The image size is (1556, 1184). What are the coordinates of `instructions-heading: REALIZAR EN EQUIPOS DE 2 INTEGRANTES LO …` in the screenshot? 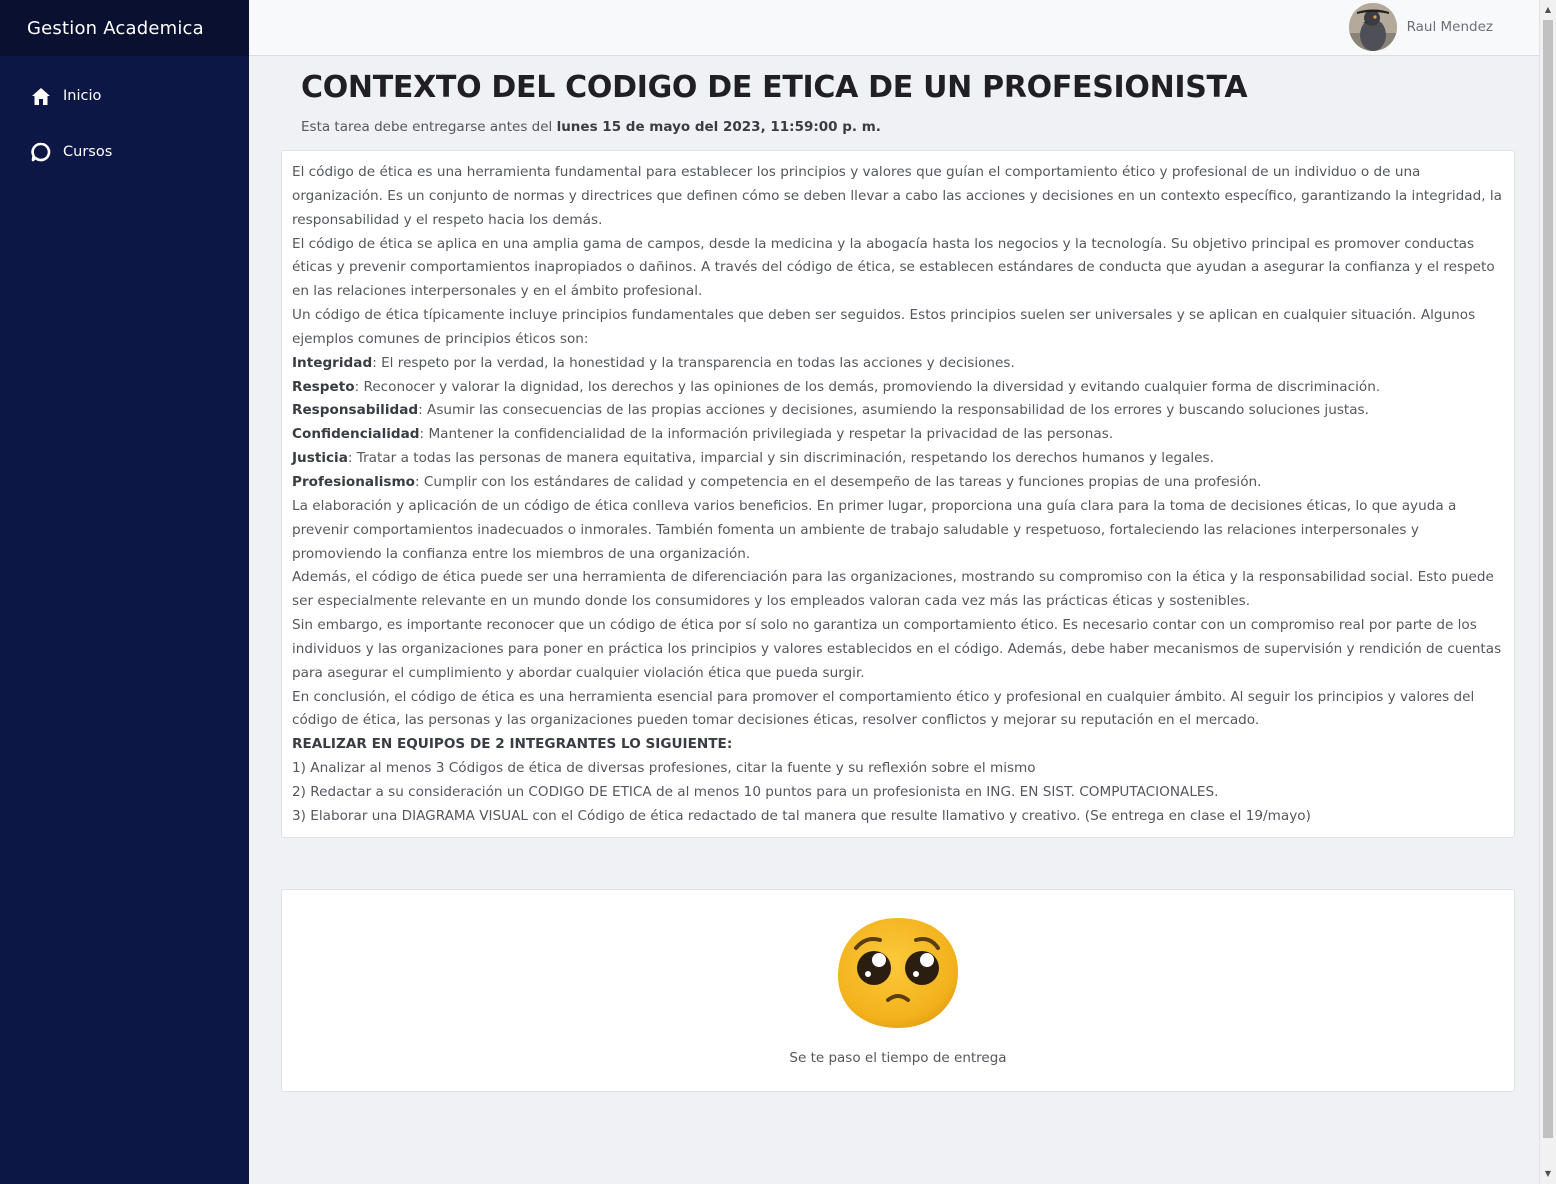 It's located at (898, 745).